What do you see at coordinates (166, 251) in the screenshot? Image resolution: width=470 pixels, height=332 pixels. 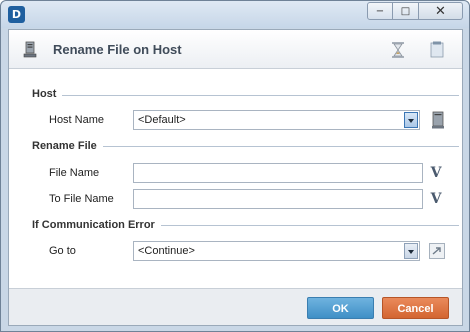 I see `goto-value: <Continue>` at bounding box center [166, 251].